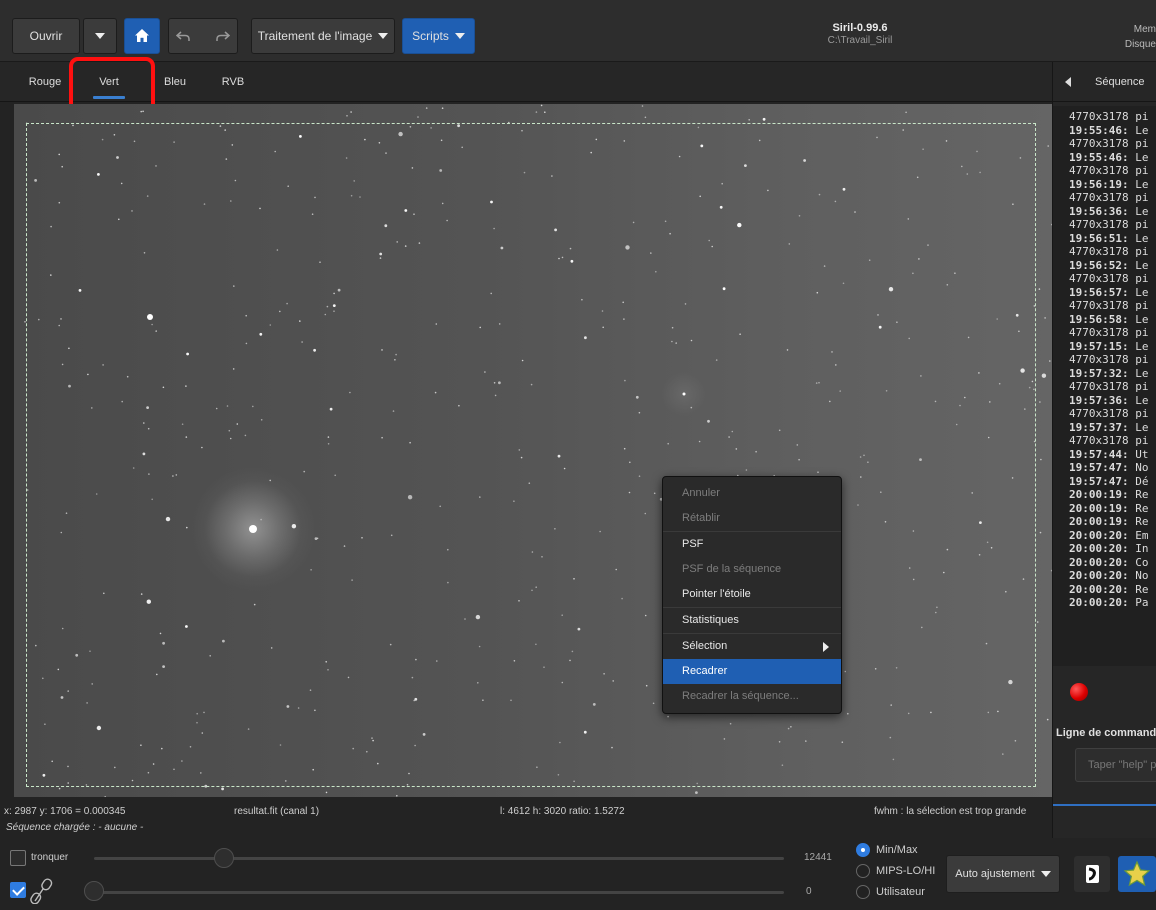 The image size is (1156, 910). Describe the element at coordinates (223, 36) in the screenshot. I see `redo-icon` at that location.